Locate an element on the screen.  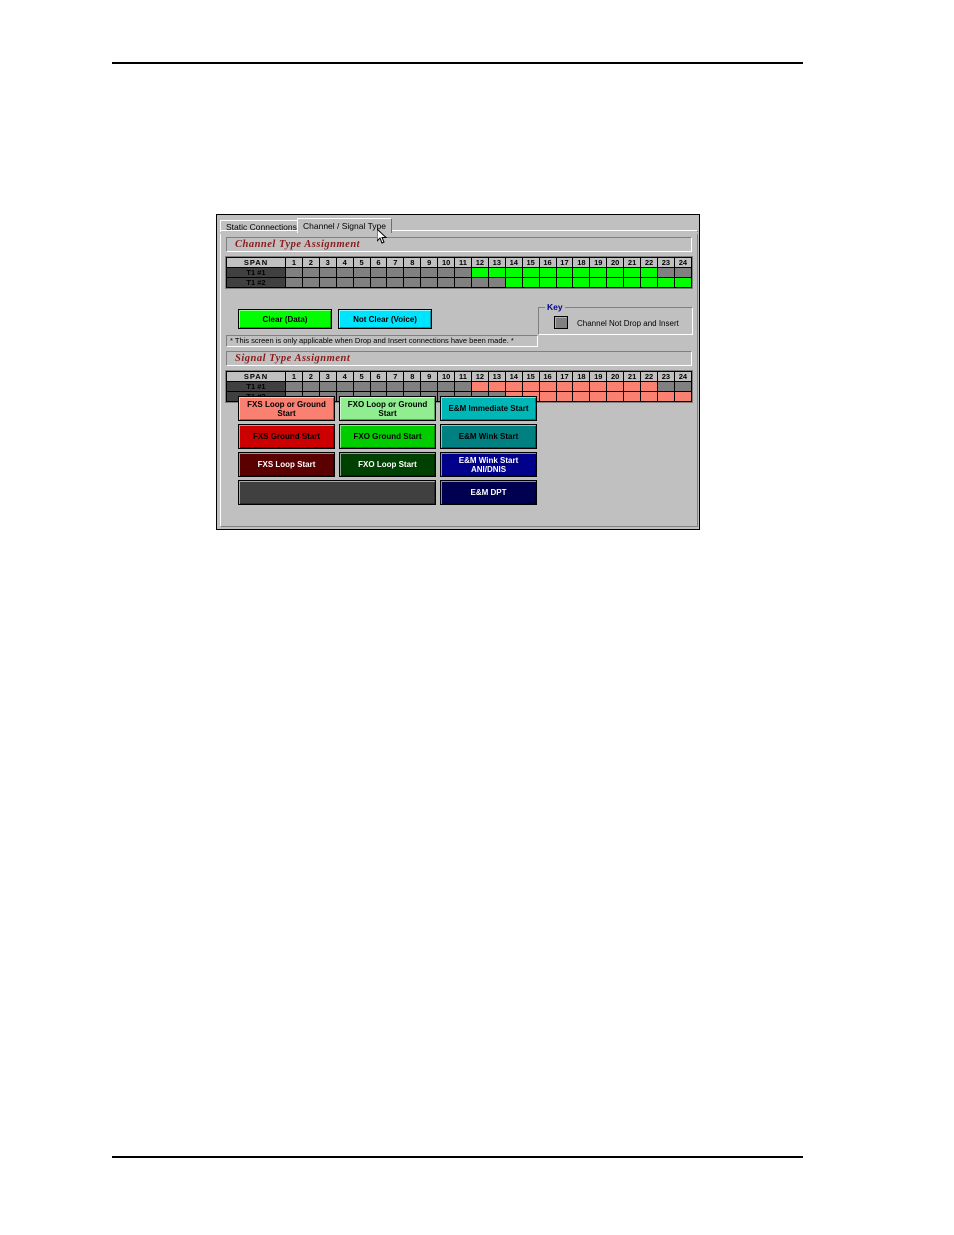
signal-type-button-eandm-wink-start: E&M Wink Start is located at coordinates (488, 436).